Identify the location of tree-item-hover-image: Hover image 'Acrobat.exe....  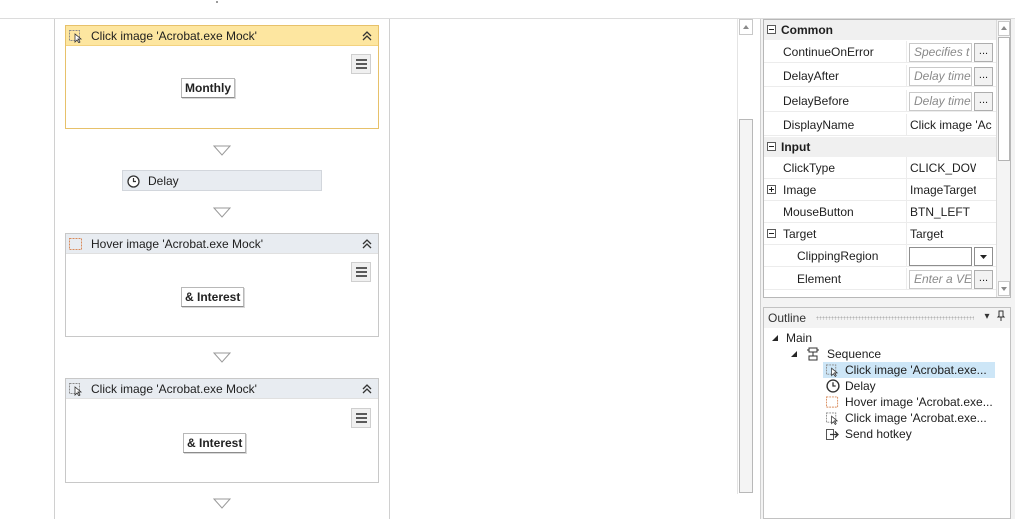
(909, 402).